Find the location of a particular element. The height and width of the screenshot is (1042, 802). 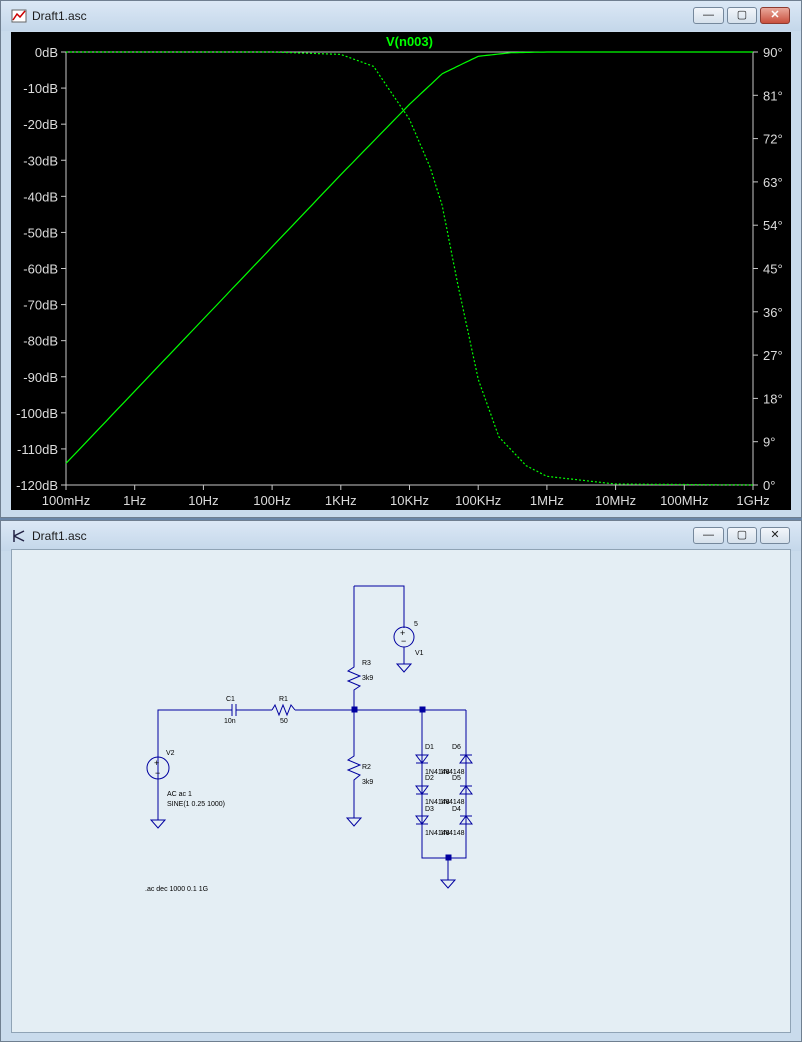

y-left-tick-label: -100dB is located at coordinates (37, 413).